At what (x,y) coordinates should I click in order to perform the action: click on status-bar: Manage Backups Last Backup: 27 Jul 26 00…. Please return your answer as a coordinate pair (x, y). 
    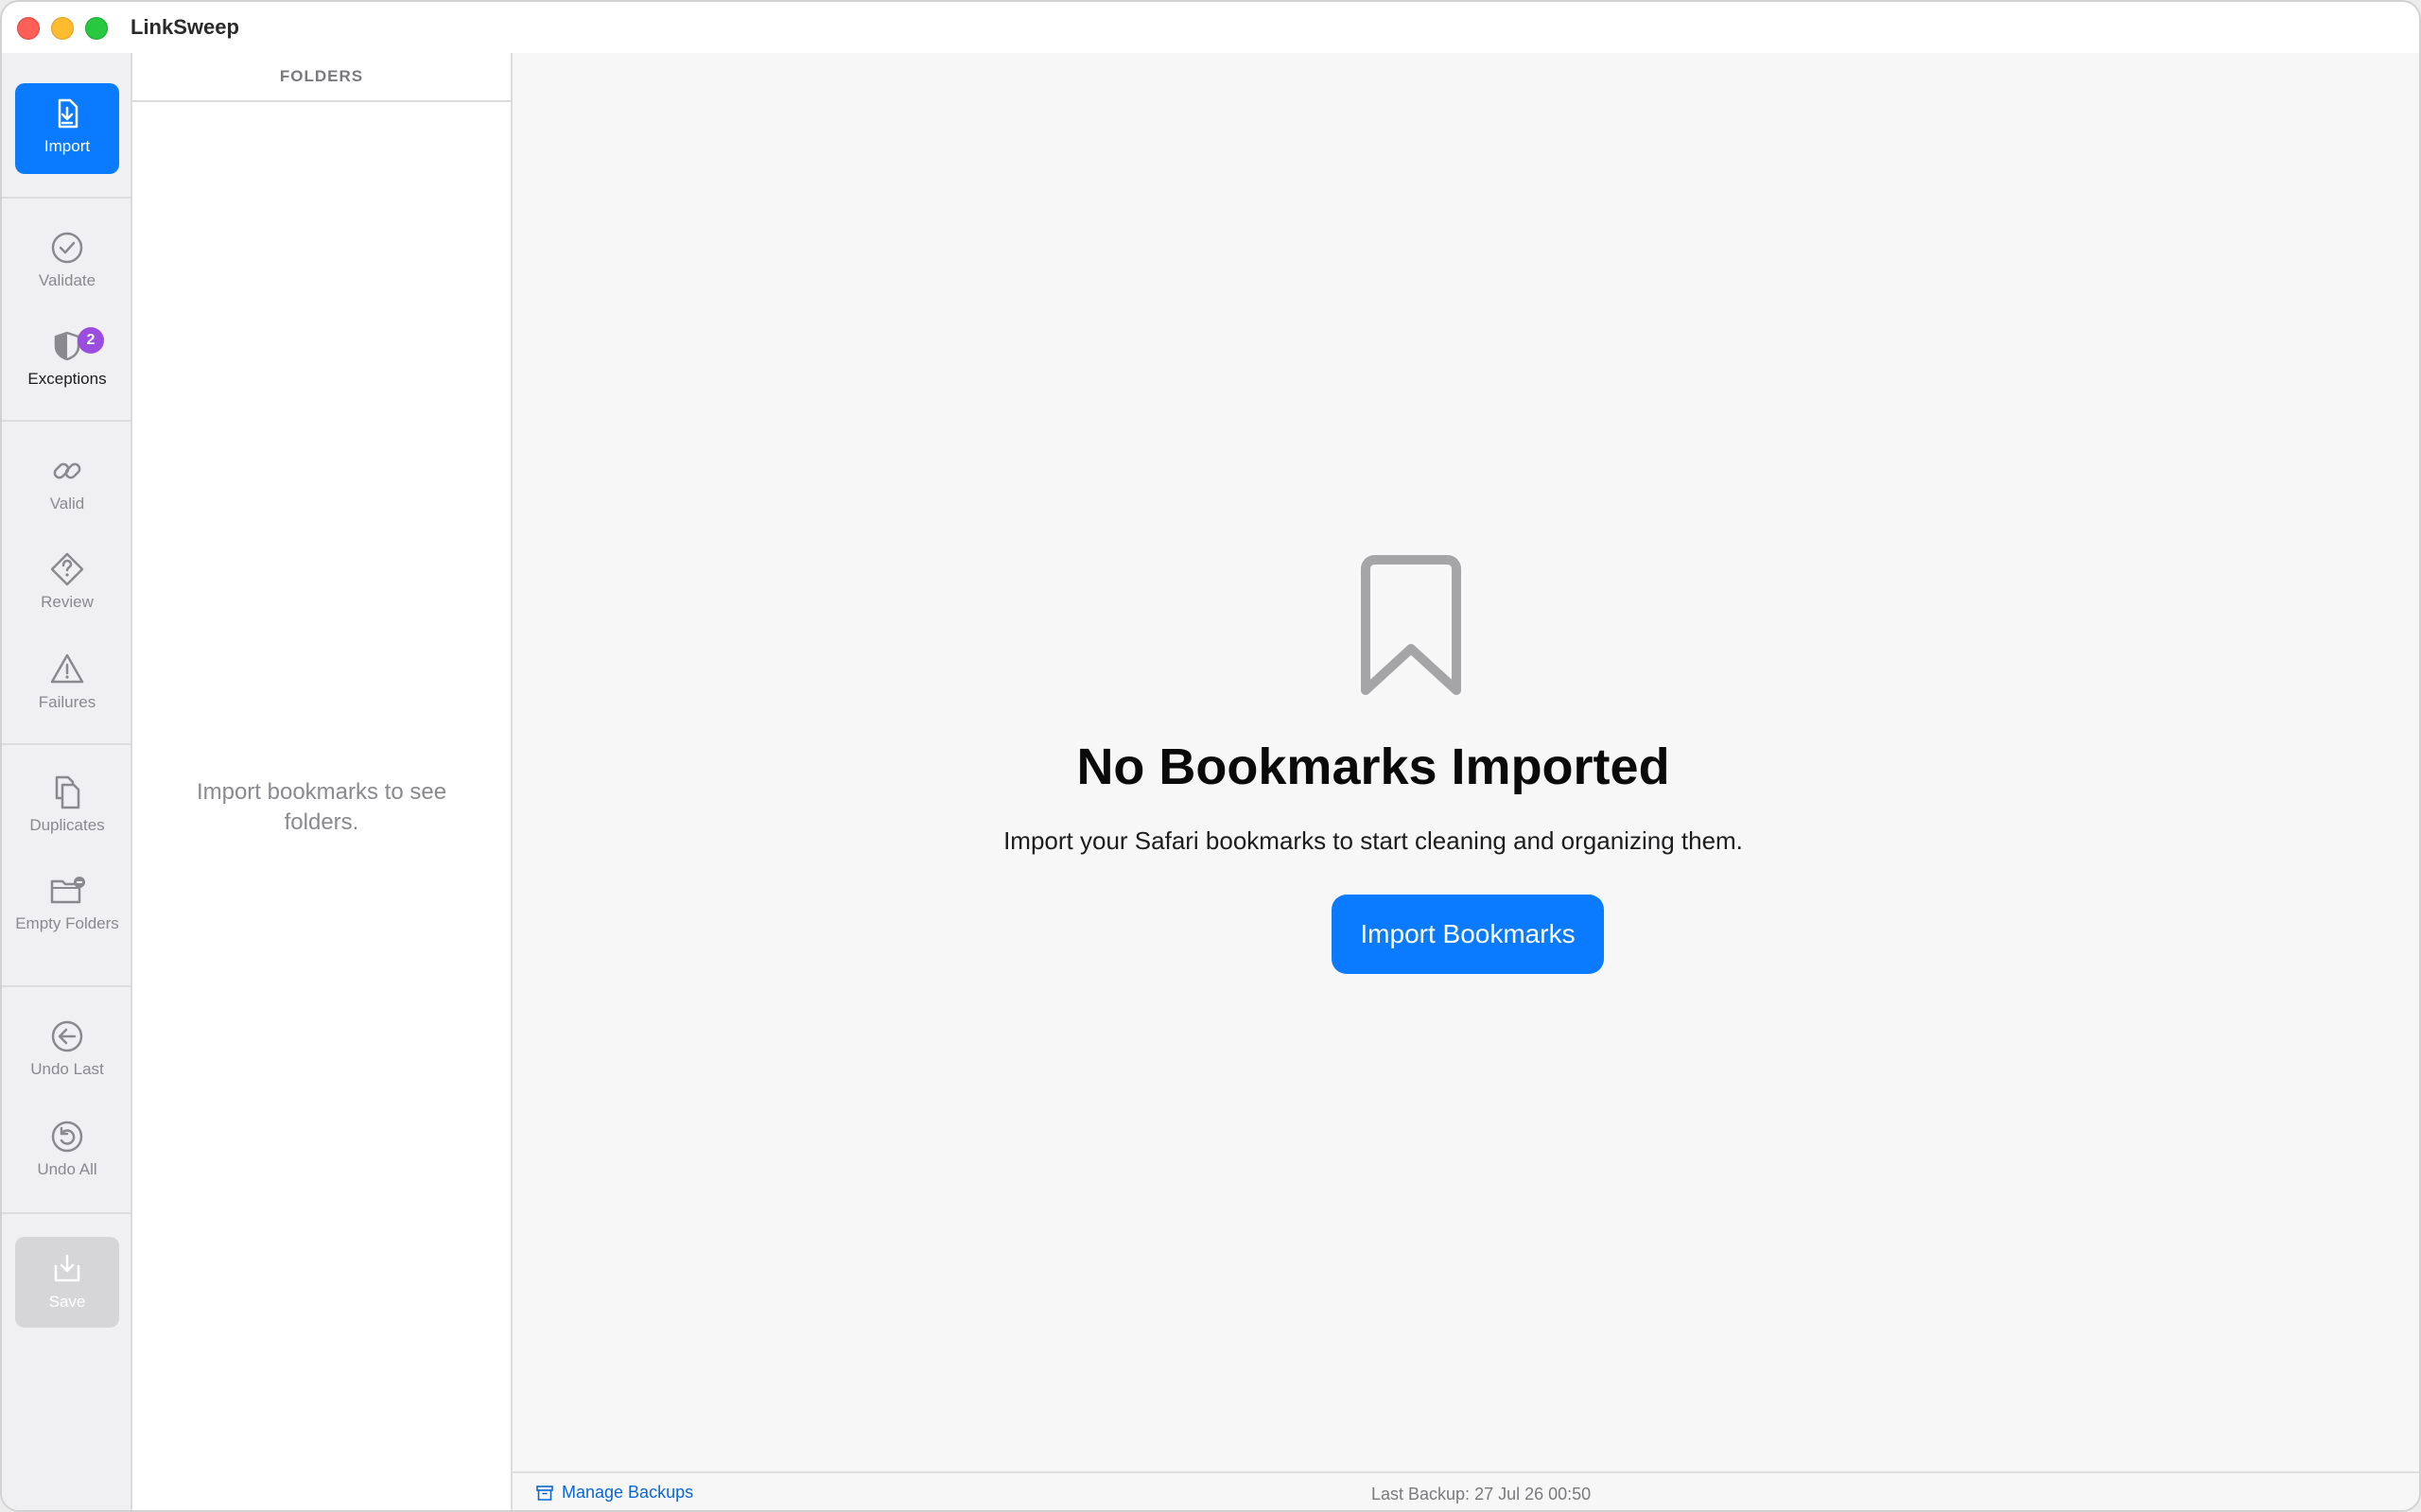
    Looking at the image, I should click on (1466, 1490).